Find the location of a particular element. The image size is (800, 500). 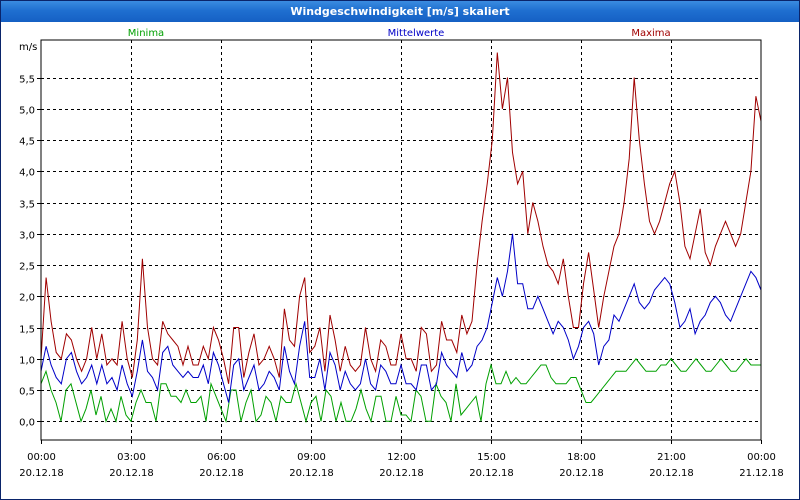

x-tick-time: 06:00 is located at coordinates (221, 457).